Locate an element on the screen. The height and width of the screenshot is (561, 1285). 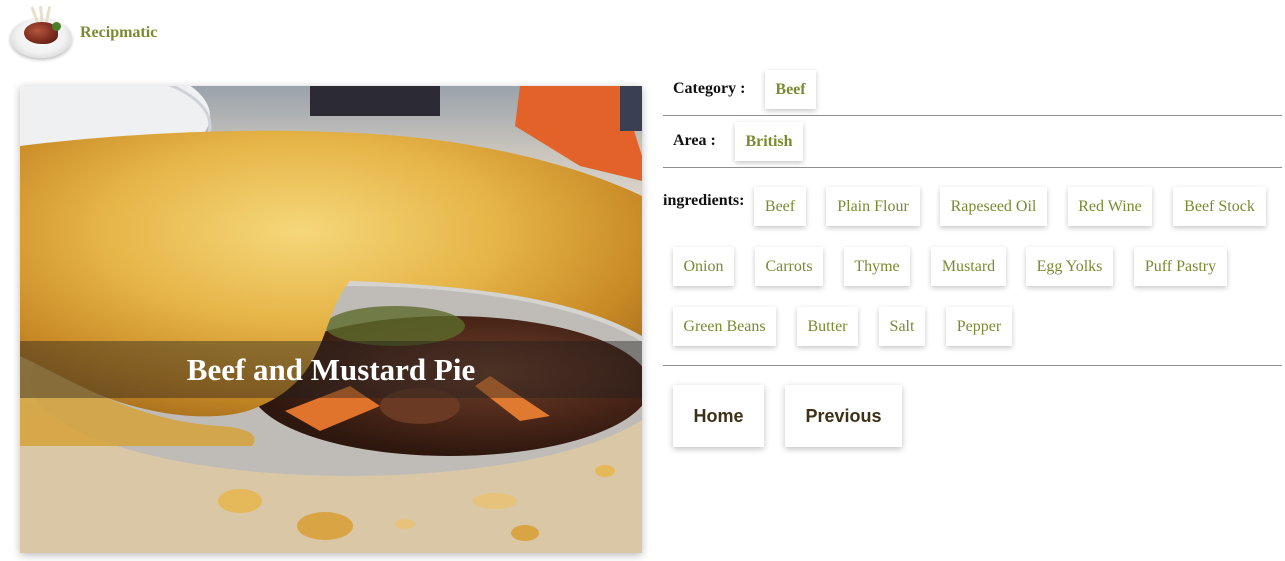
meal-title: Beef and Mustard Pie is located at coordinates (331, 369).